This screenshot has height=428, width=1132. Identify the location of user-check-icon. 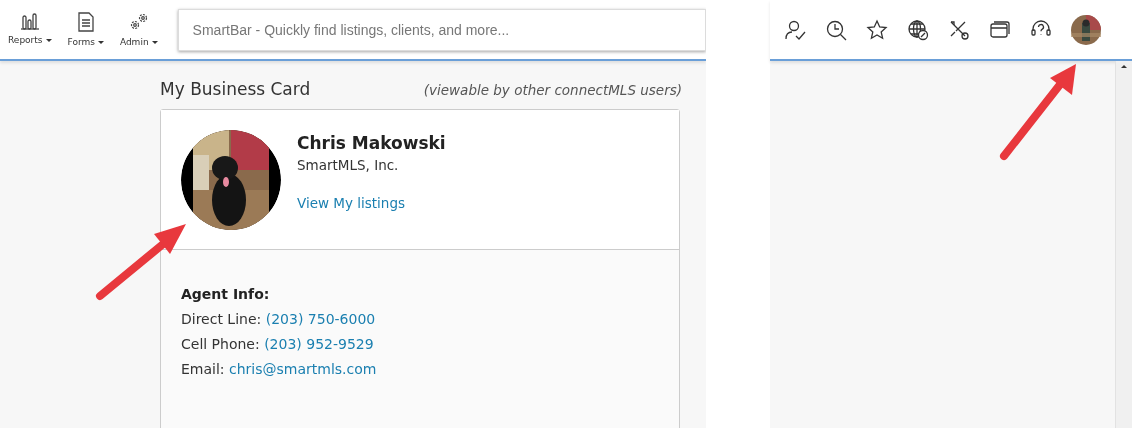
(795, 29).